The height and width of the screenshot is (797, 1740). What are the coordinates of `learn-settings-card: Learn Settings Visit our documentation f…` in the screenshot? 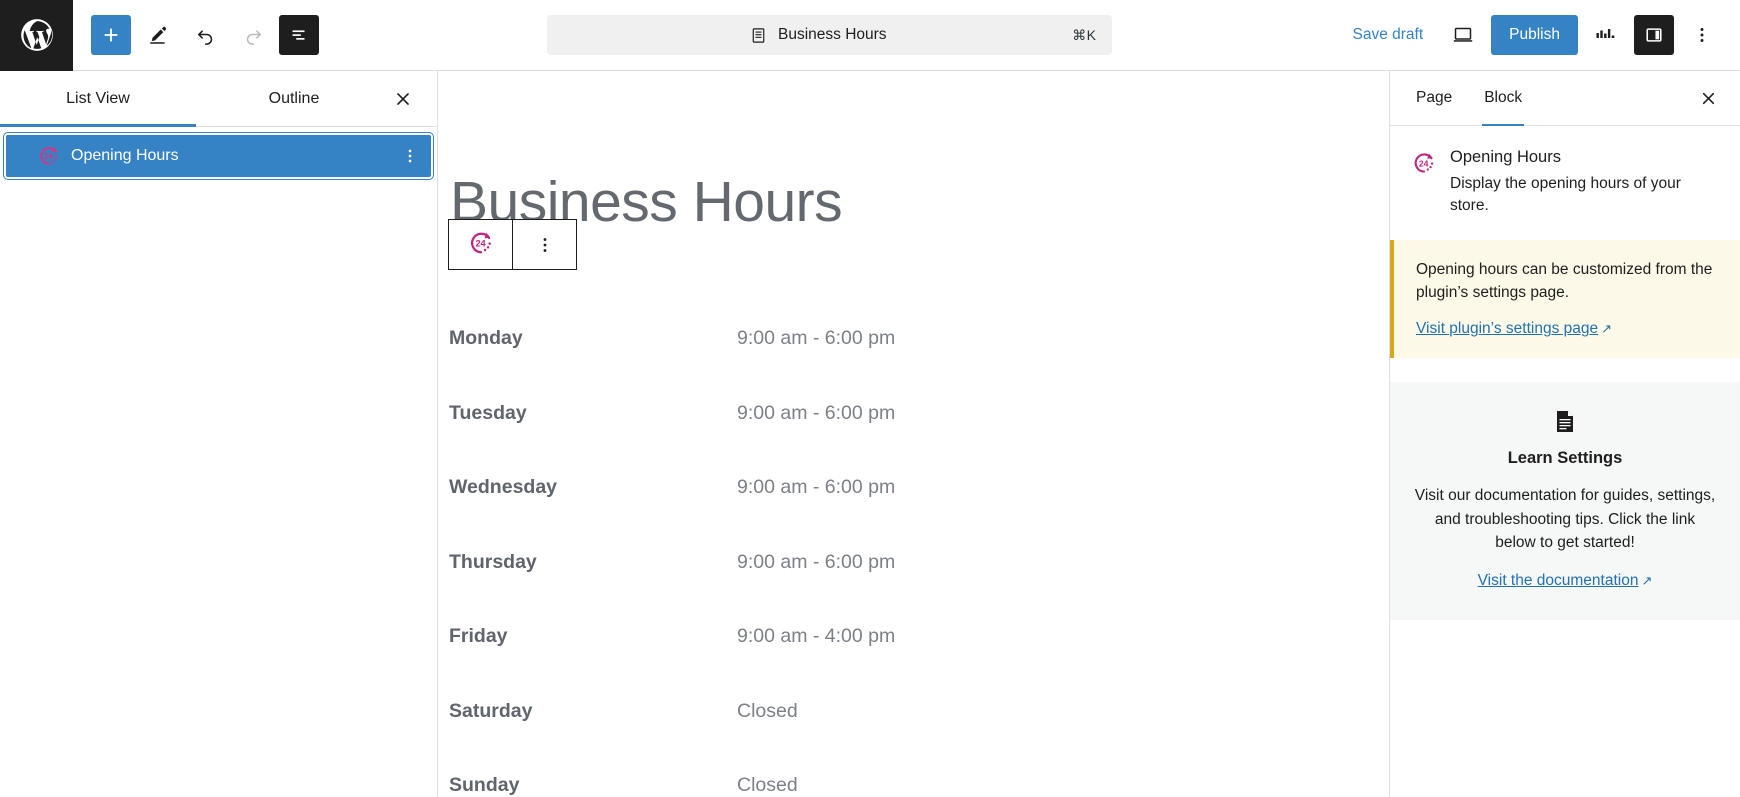 It's located at (1565, 501).